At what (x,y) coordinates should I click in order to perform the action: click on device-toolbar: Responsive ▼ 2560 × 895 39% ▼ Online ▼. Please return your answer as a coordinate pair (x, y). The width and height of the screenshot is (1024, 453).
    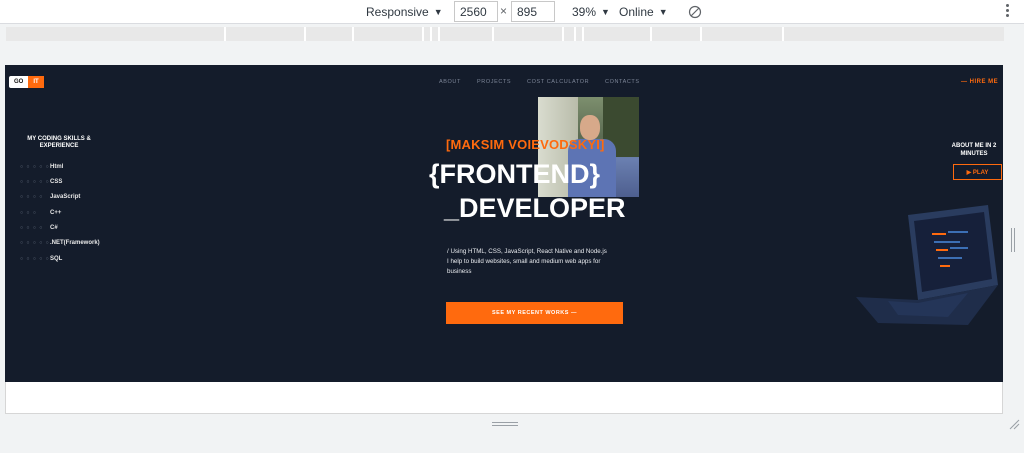
    Looking at the image, I should click on (512, 12).